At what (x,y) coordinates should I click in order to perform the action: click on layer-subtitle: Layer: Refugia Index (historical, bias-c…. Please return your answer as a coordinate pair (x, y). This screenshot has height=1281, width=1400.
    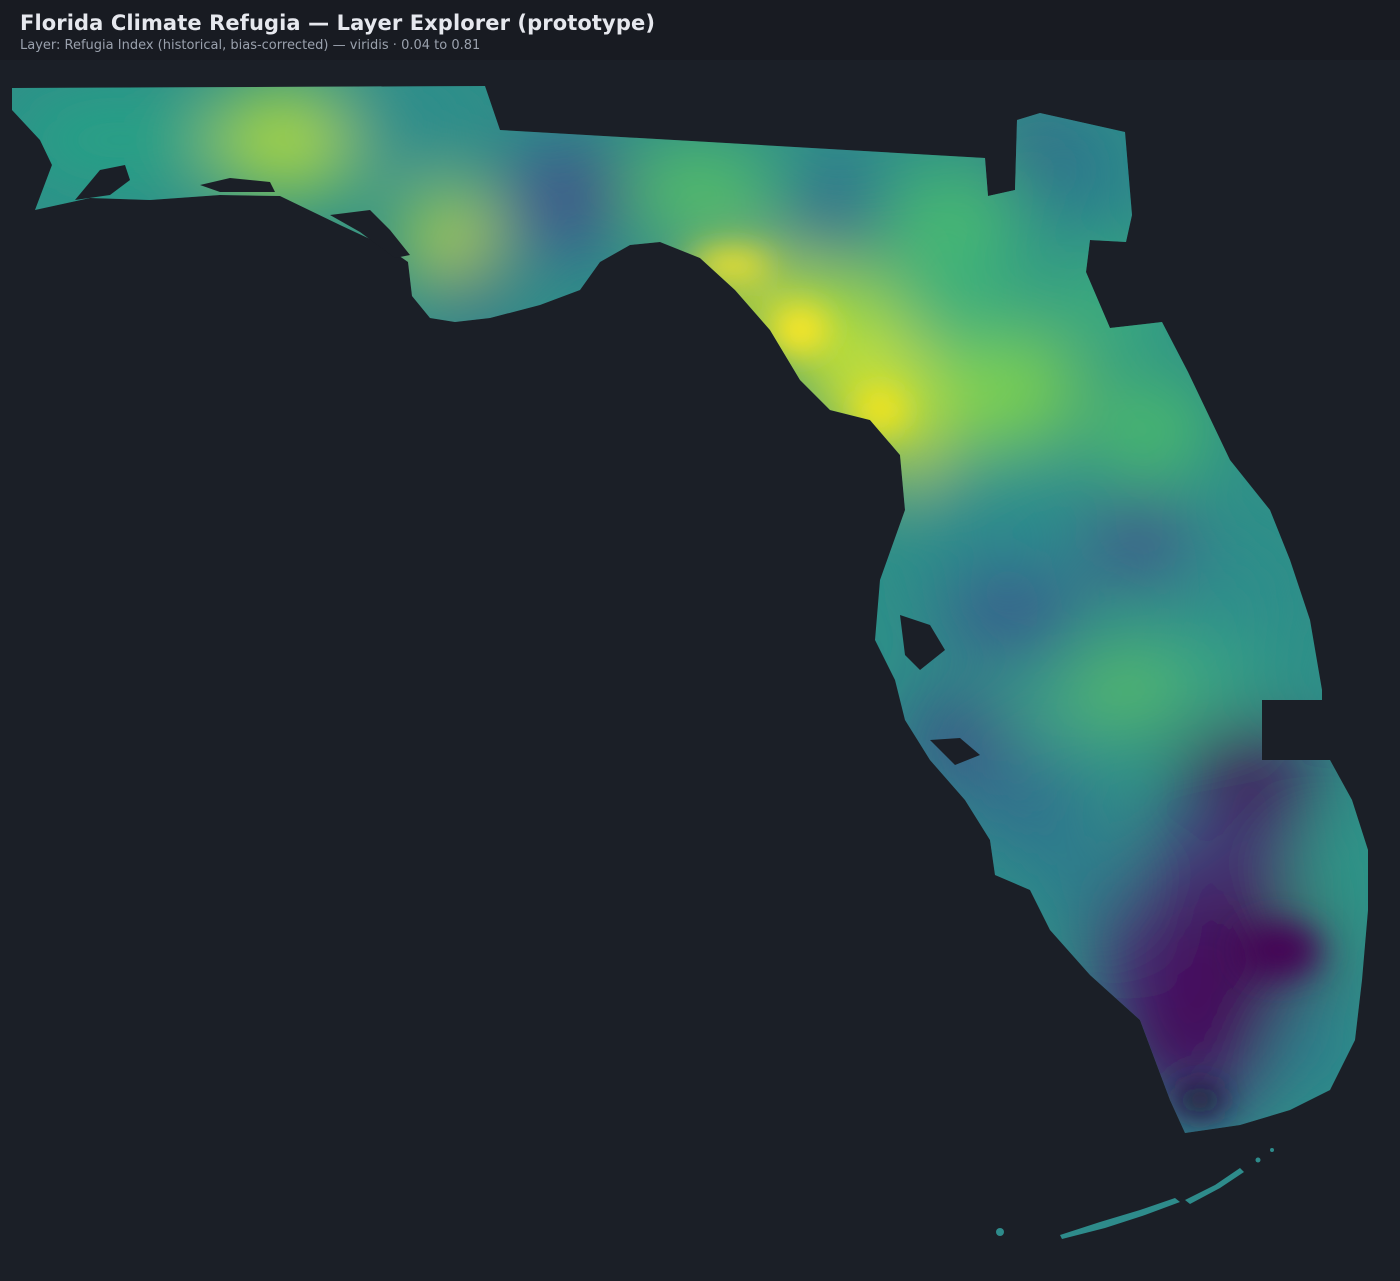
    Looking at the image, I should click on (250, 45).